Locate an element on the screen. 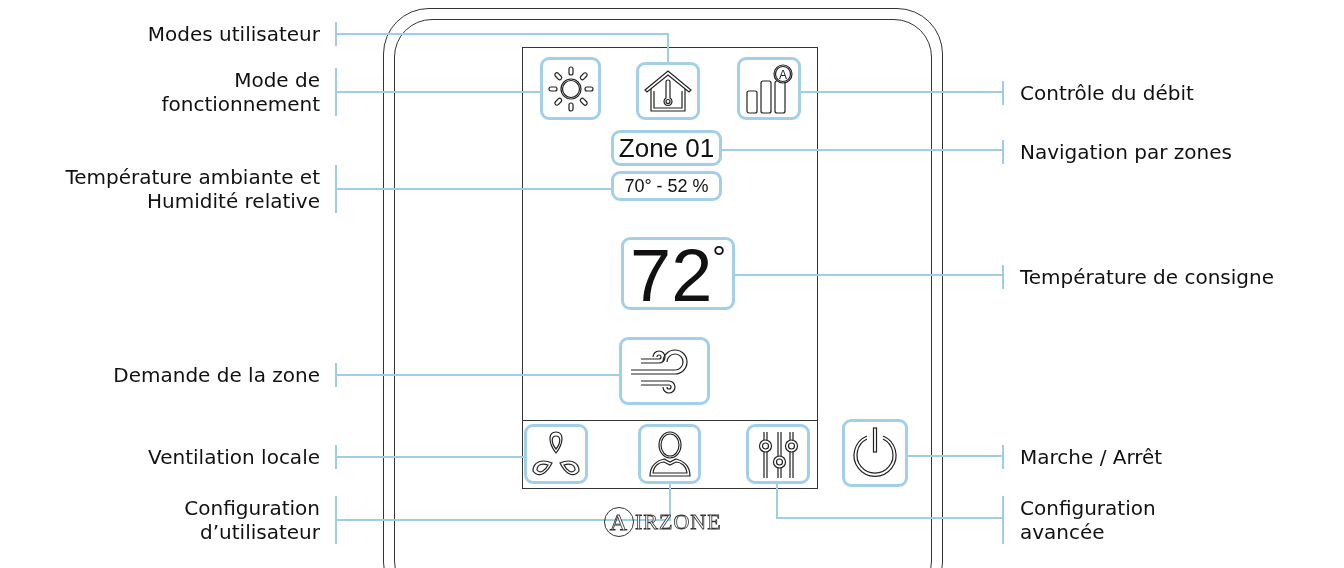 This screenshot has width=1344, height=568. flow-control-button: A is located at coordinates (769, 88).